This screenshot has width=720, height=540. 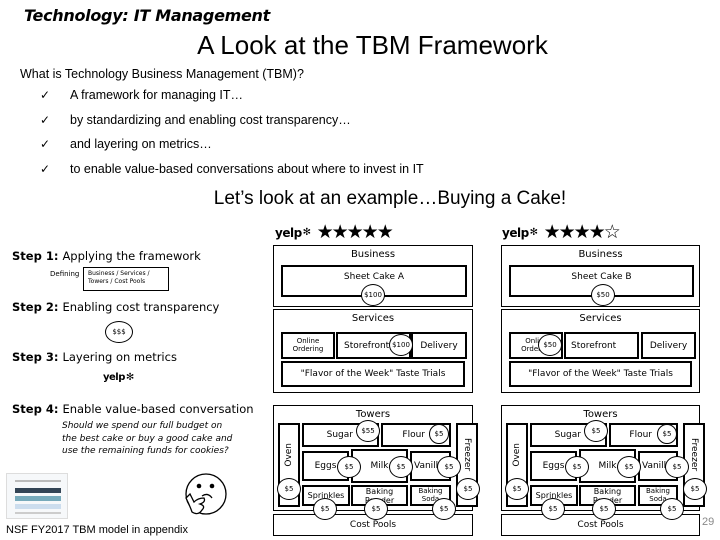 I want to click on step-label: Step 4:, so click(x=35, y=409).